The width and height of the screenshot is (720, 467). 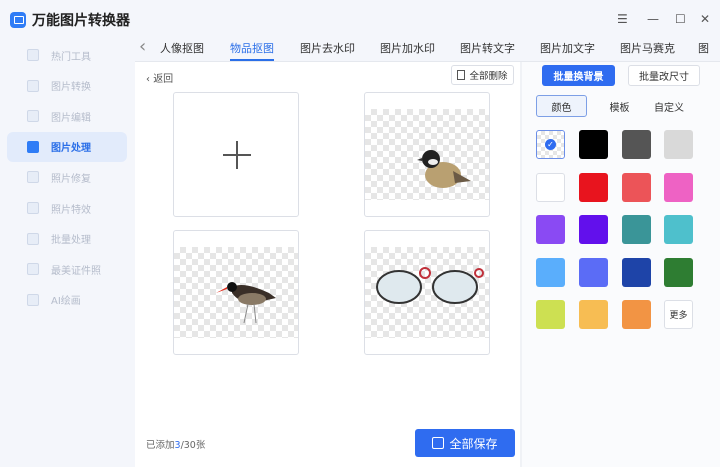 I want to click on close-button: ✕, so click(x=705, y=19).